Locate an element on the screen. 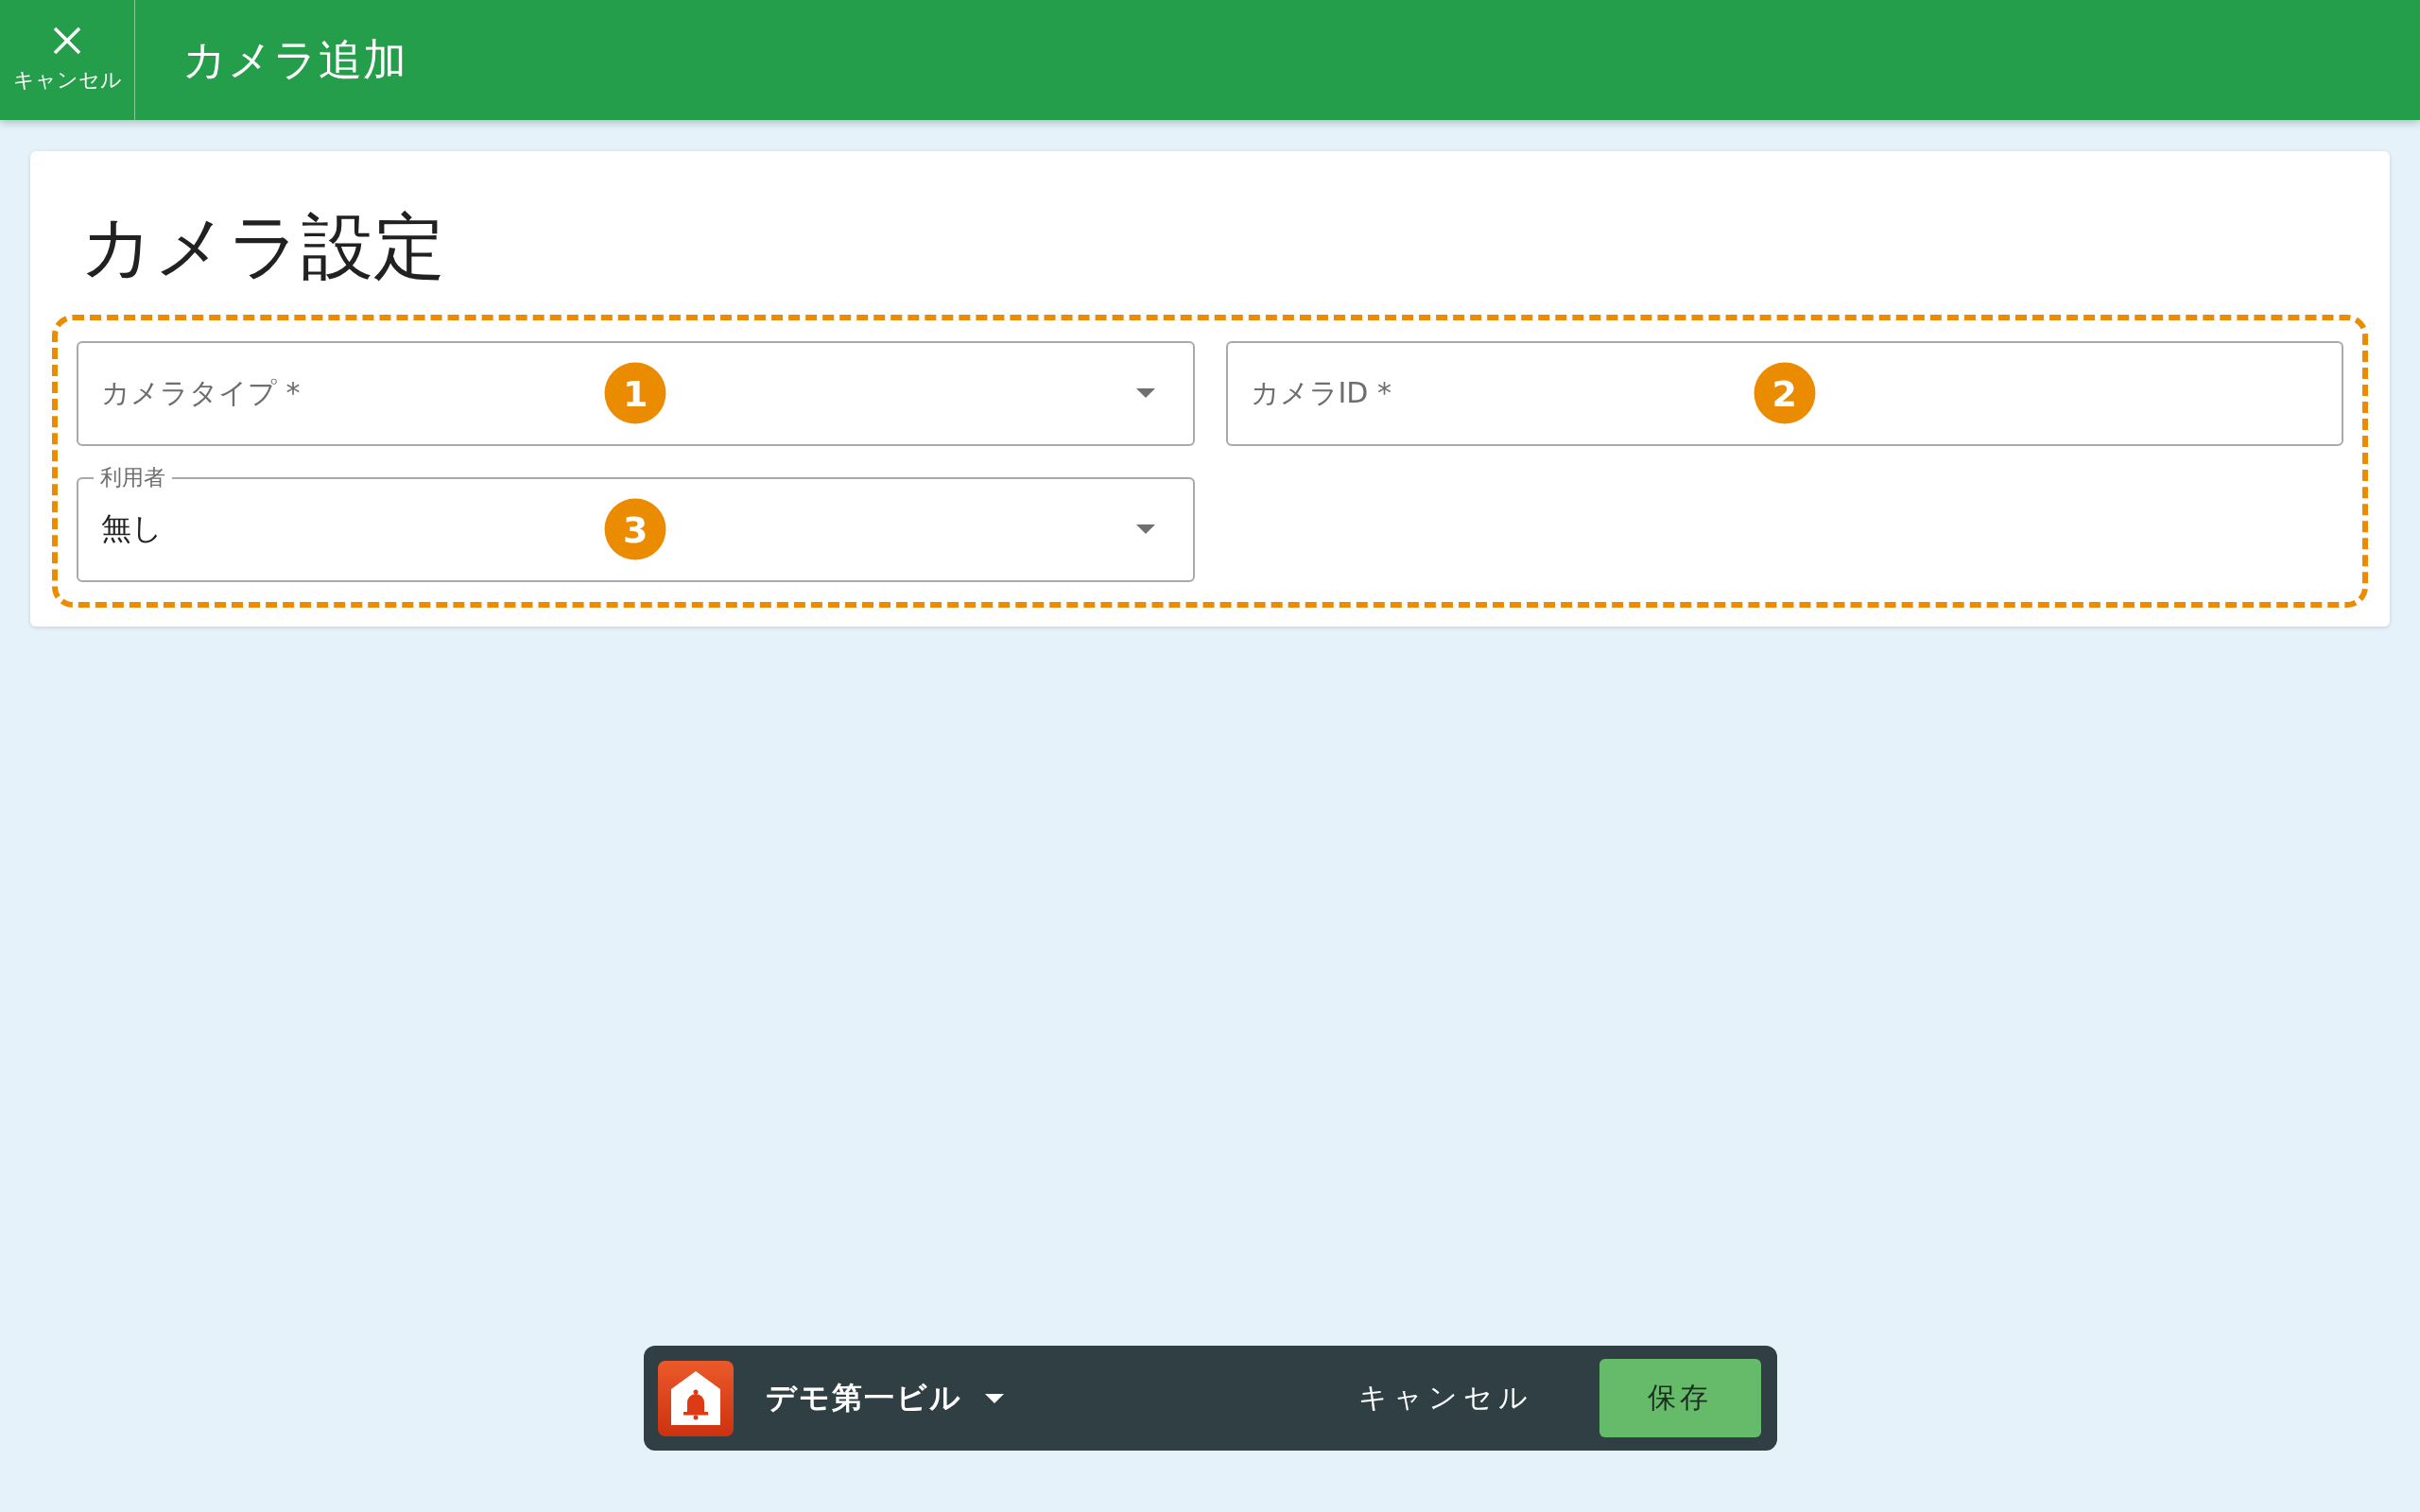 This screenshot has width=2420, height=1512. page-title: カメラ追加 is located at coordinates (294, 59).